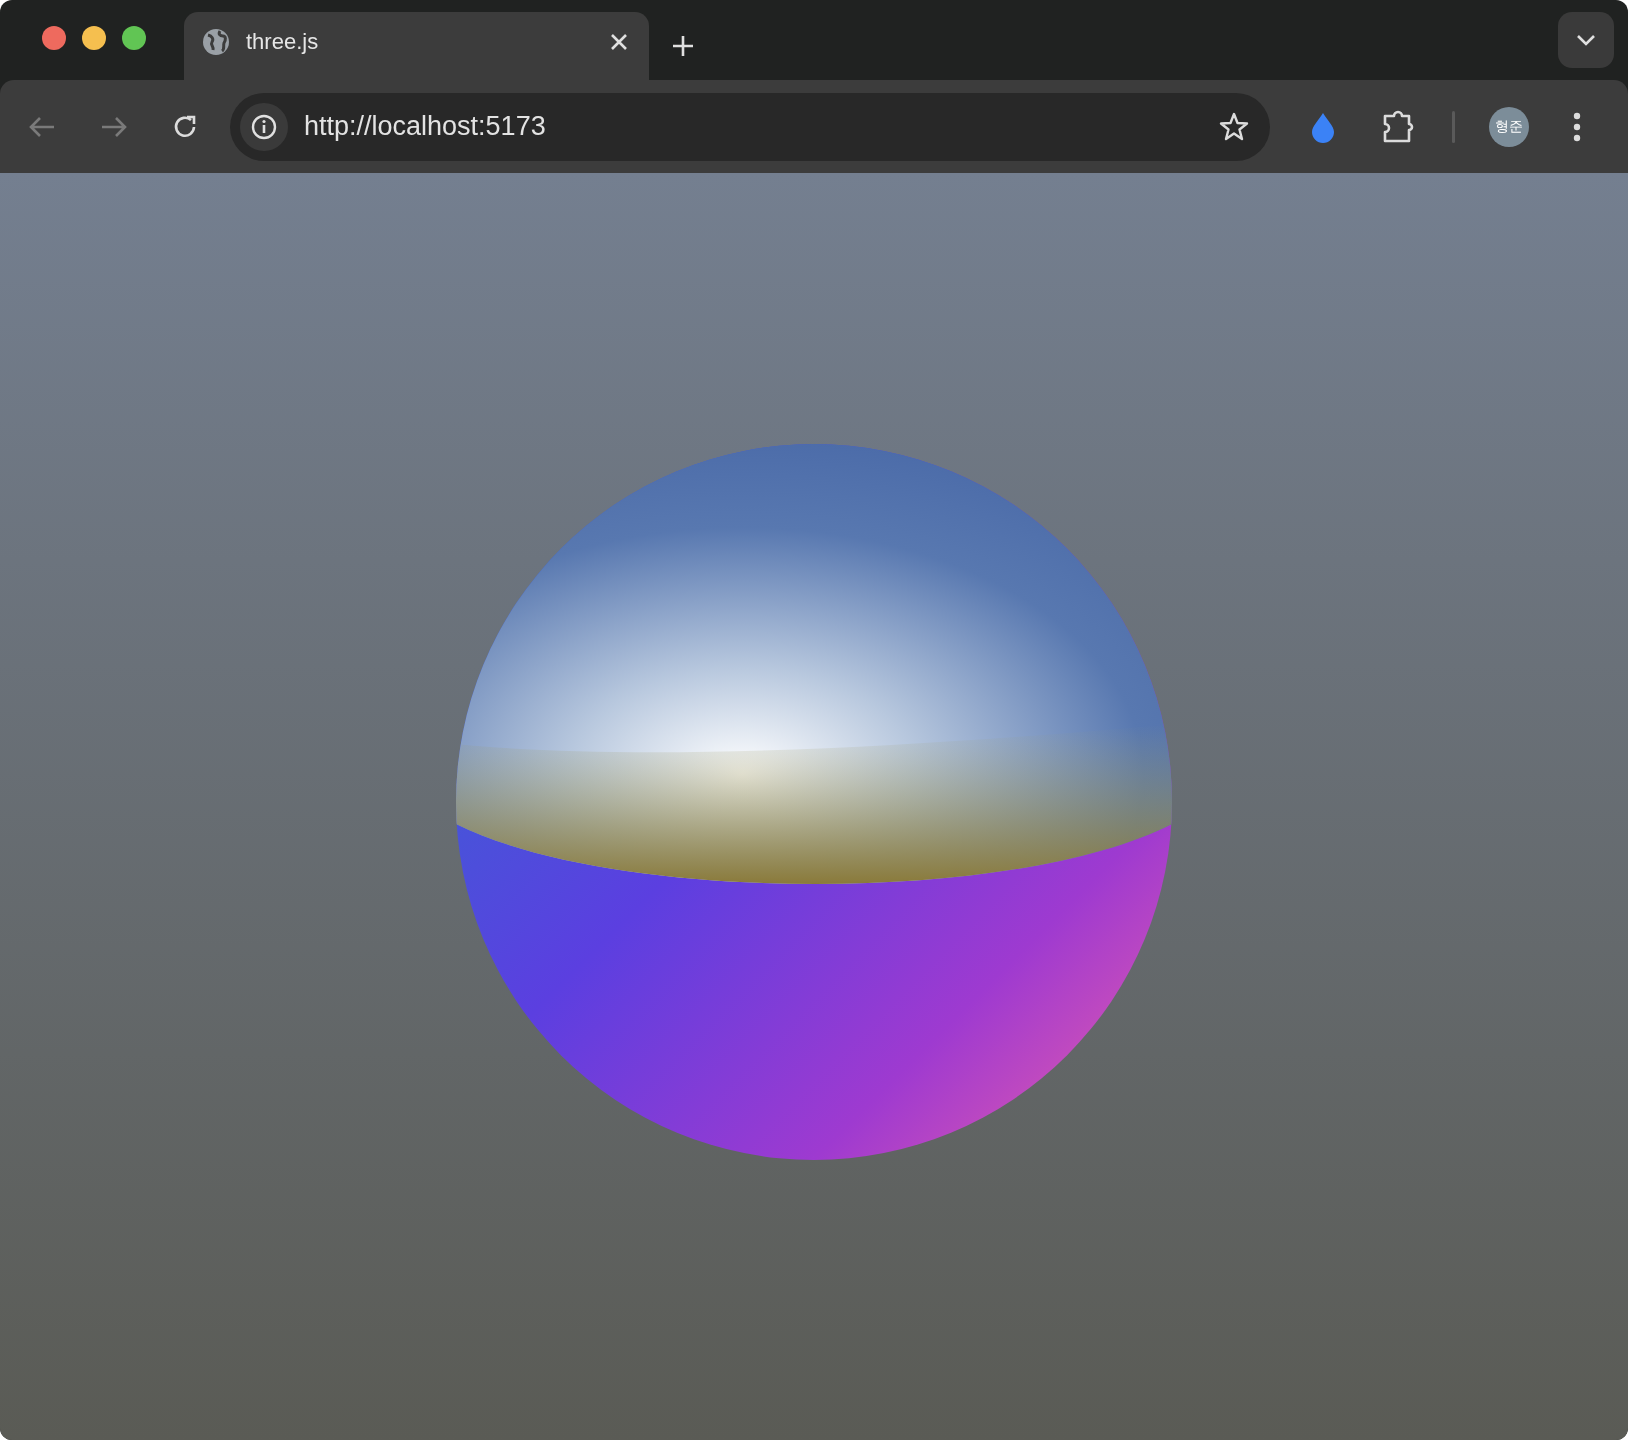 The height and width of the screenshot is (1440, 1628). I want to click on url-text: http://localhost:5173, so click(425, 126).